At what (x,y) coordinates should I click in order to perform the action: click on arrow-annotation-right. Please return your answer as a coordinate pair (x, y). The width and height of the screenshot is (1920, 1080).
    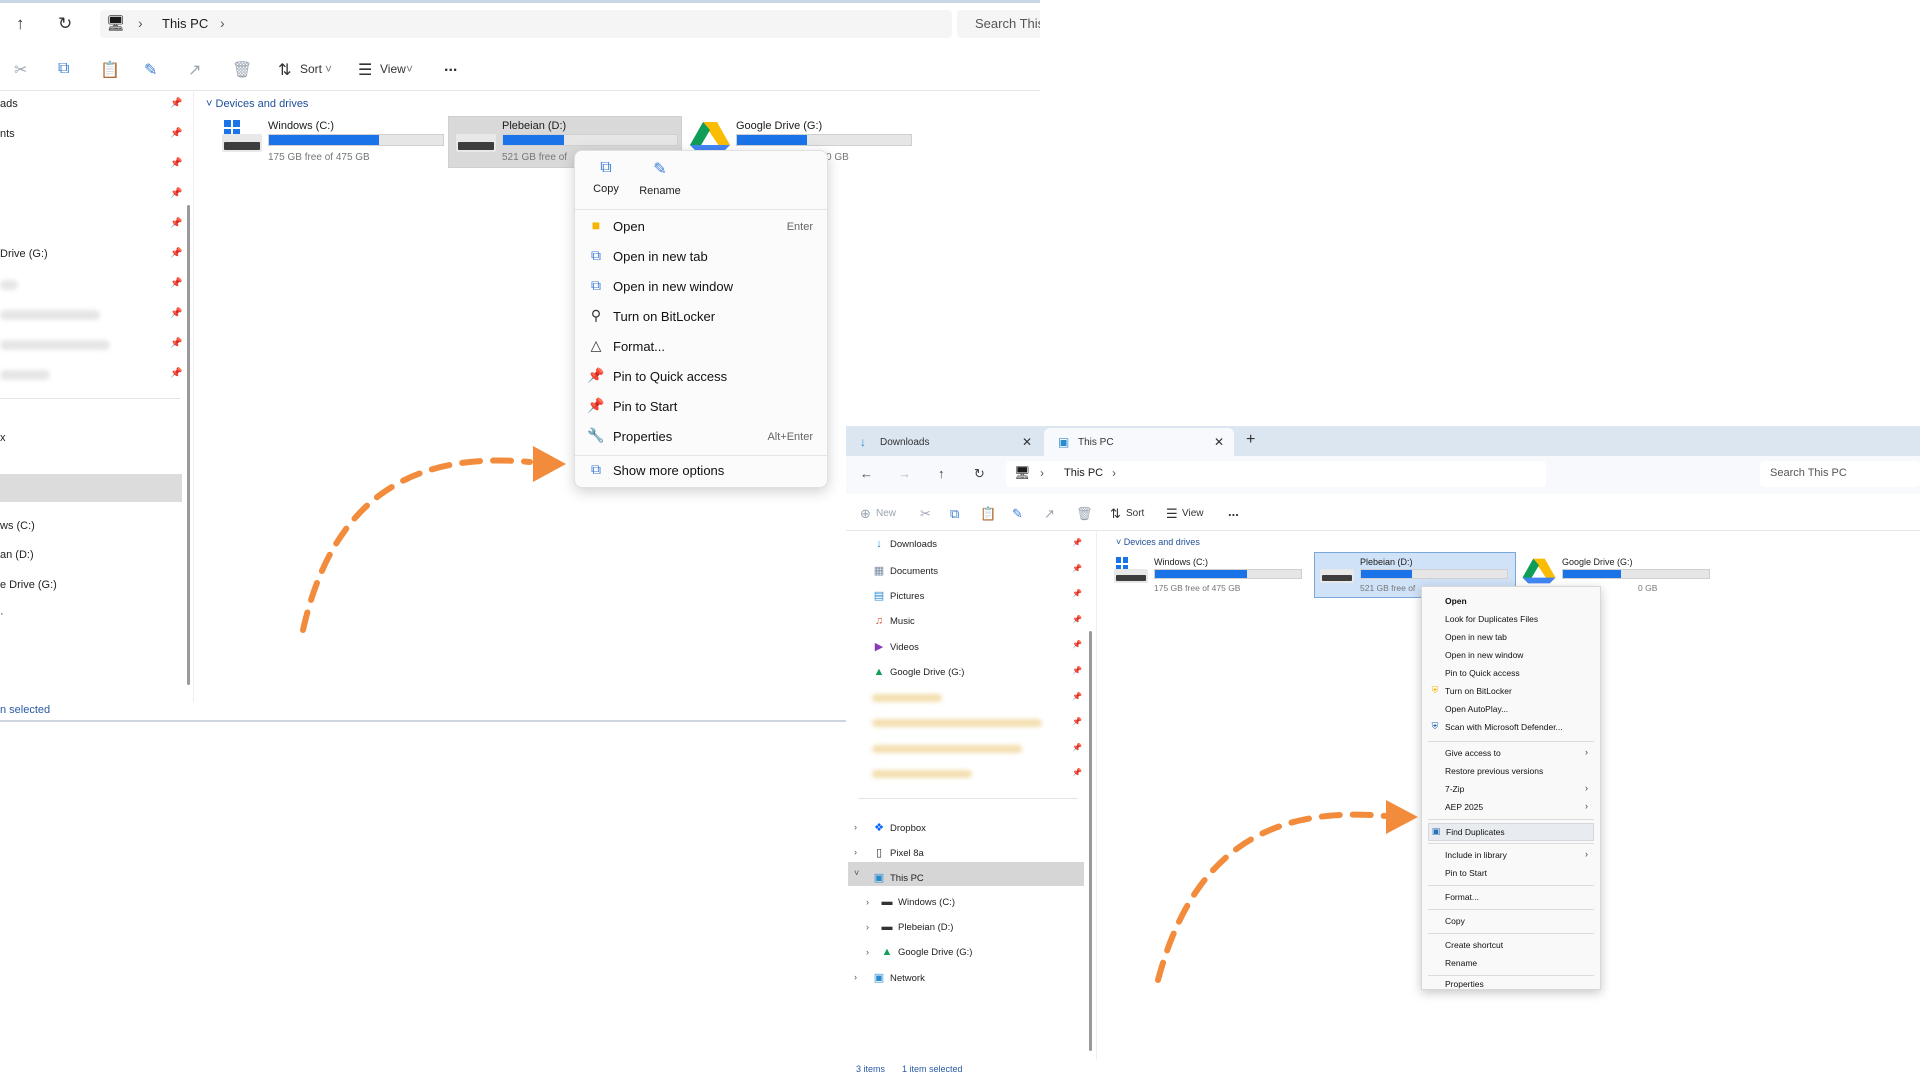
    Looking at the image, I should click on (1286, 891).